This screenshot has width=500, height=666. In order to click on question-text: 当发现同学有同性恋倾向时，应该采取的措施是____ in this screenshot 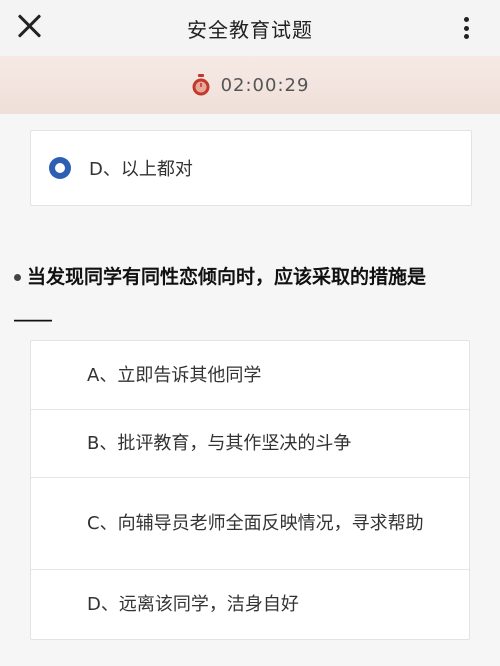, I will do `click(220, 294)`.